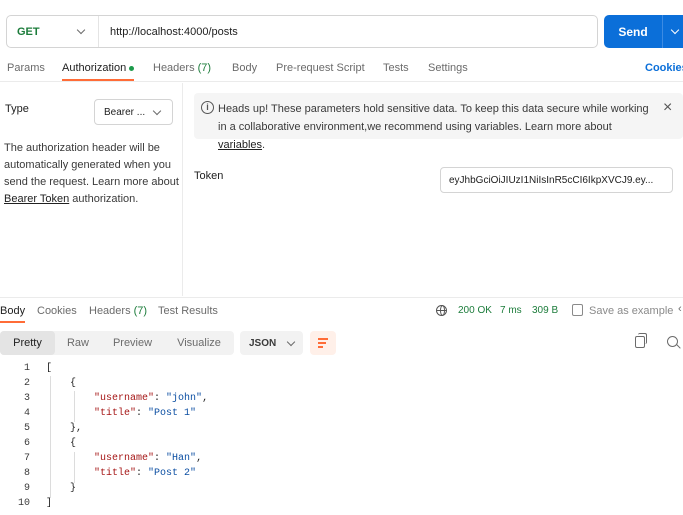 The image size is (683, 515). Describe the element at coordinates (188, 311) in the screenshot. I see `tab-test-results: Test Results` at that location.